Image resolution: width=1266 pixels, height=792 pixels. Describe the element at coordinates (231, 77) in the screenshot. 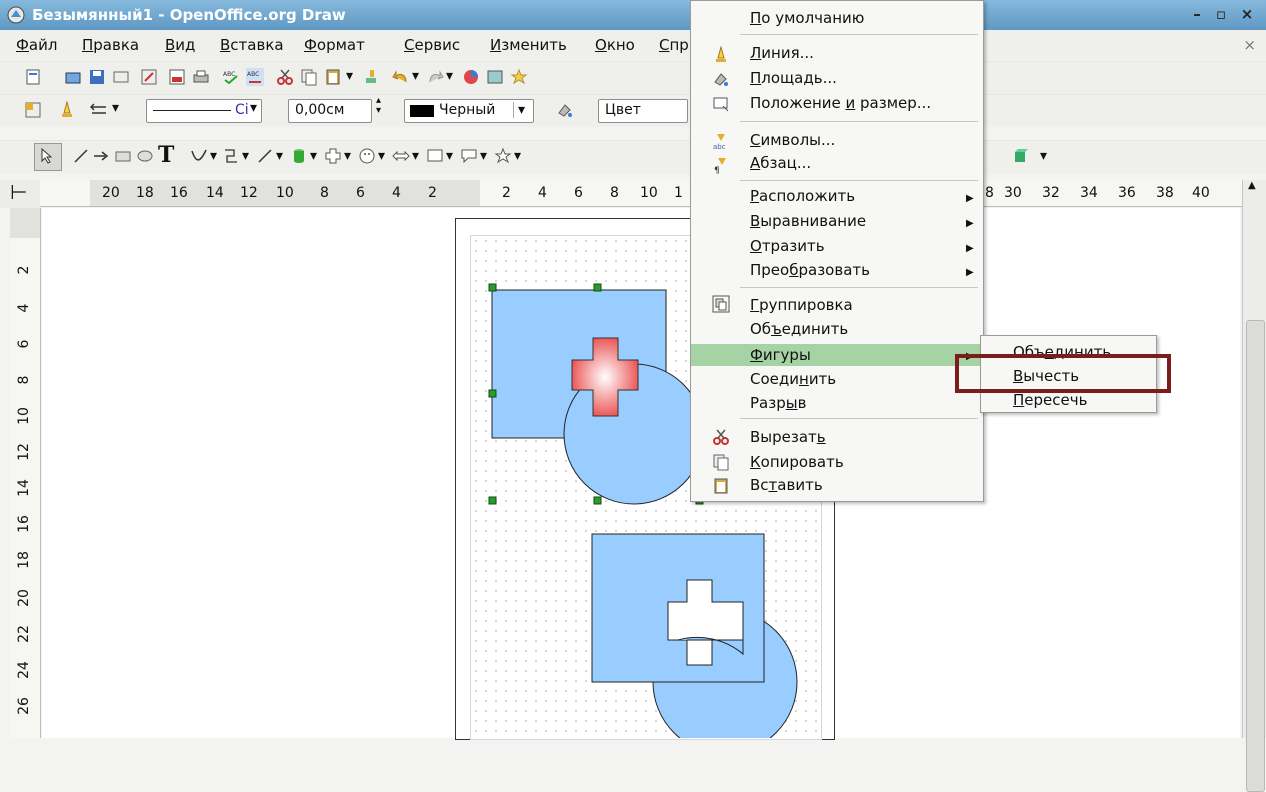

I see `spellcheck-icon: ABC` at that location.